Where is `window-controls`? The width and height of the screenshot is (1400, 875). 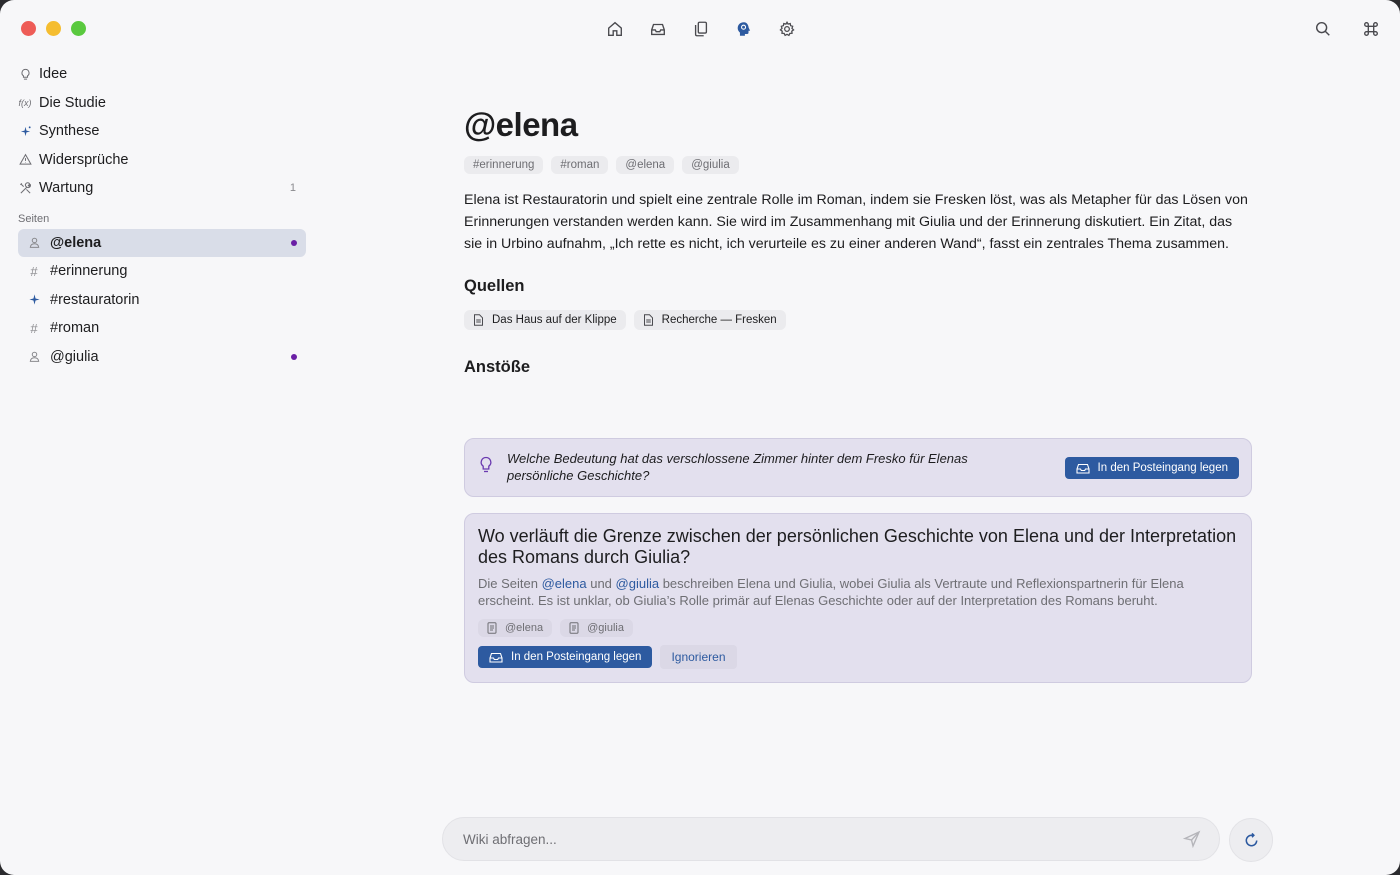 window-controls is located at coordinates (53, 28).